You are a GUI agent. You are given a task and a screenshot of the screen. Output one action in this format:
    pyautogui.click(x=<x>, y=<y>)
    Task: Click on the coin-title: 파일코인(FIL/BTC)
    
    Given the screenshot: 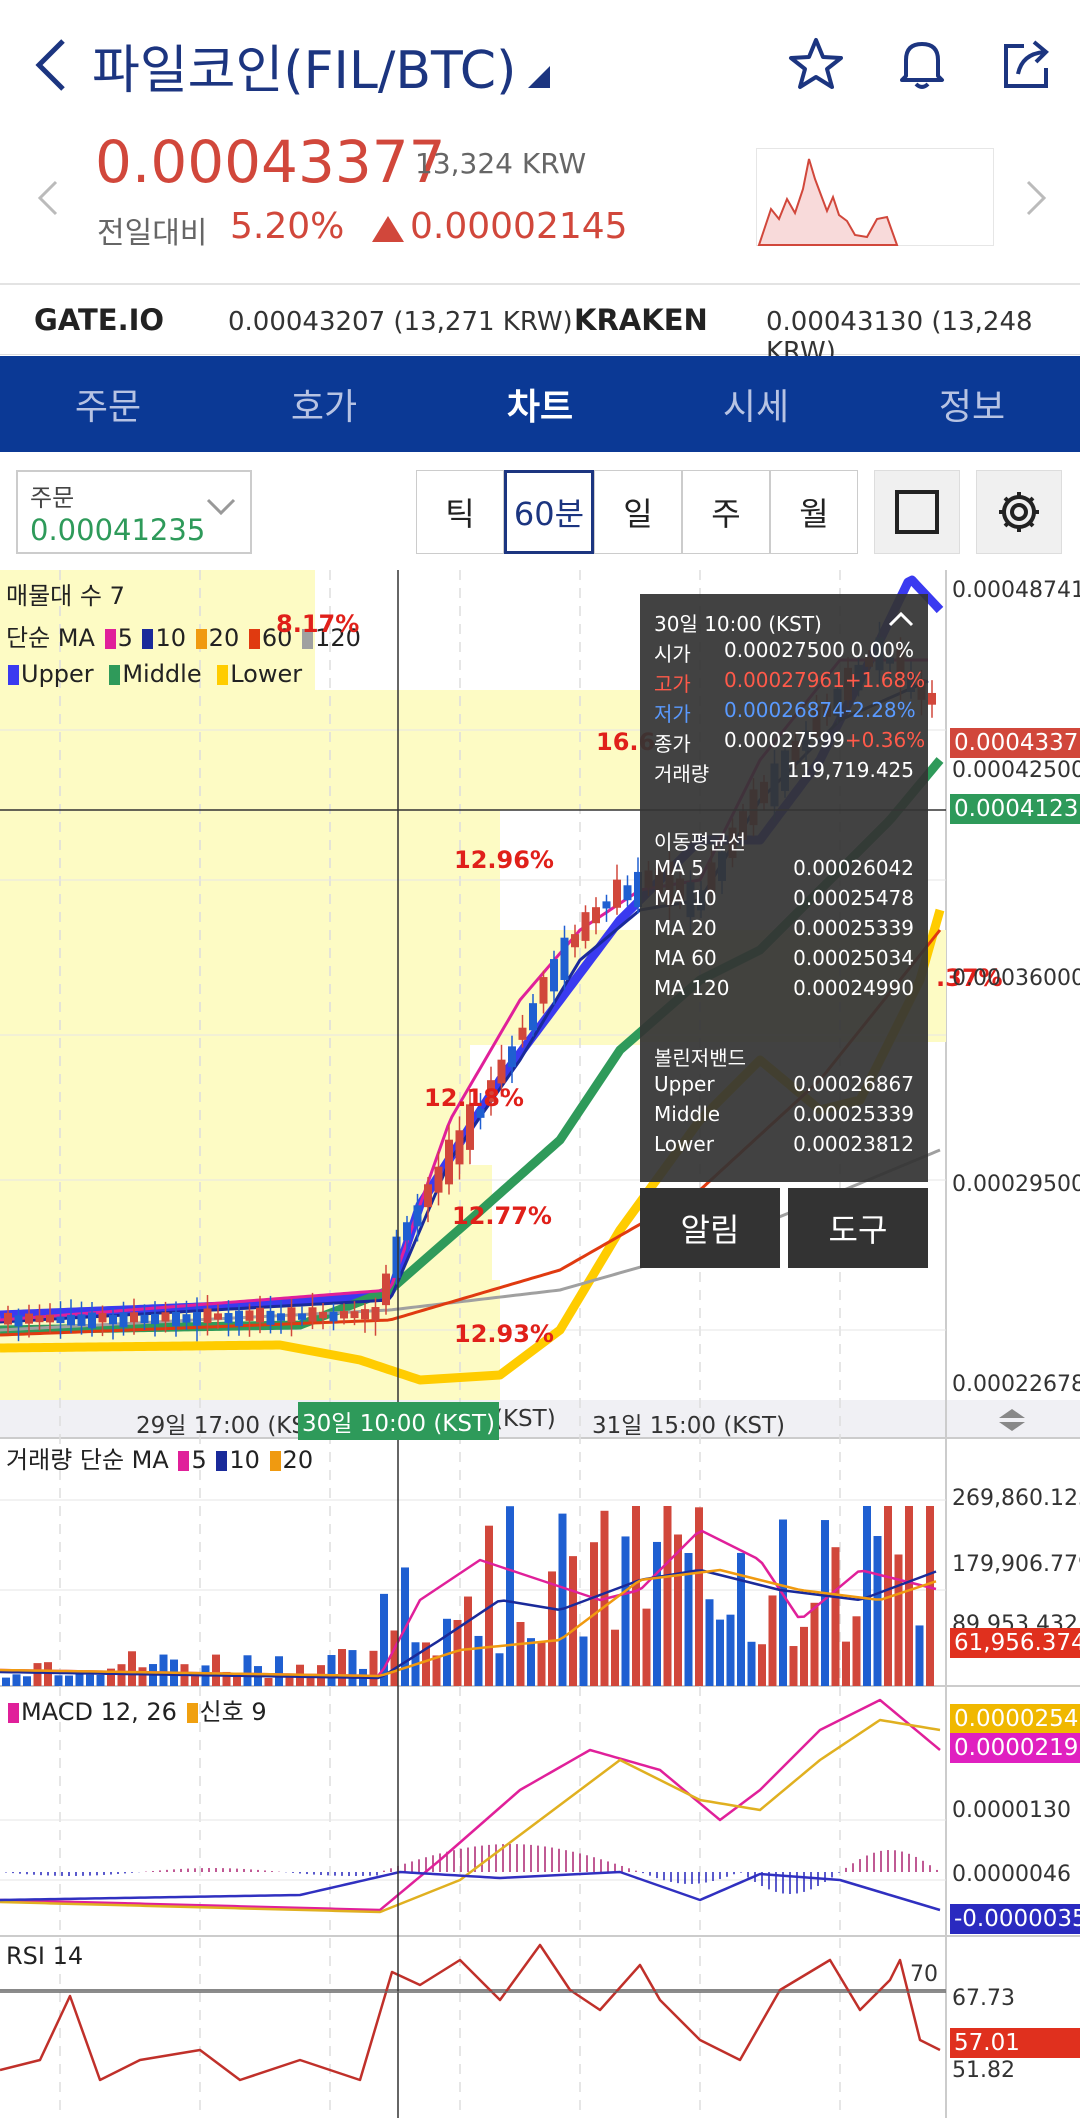 What is the action you would take?
    pyautogui.click(x=321, y=65)
    